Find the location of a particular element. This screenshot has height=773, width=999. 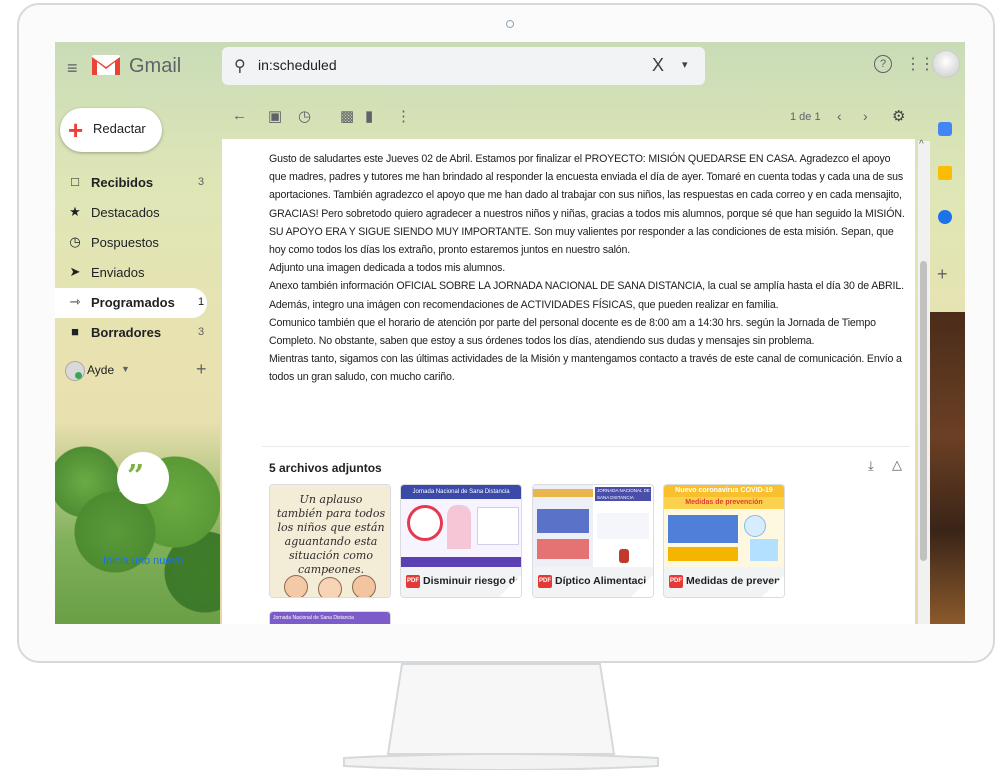

send-icon: ➤ is located at coordinates (75, 271).